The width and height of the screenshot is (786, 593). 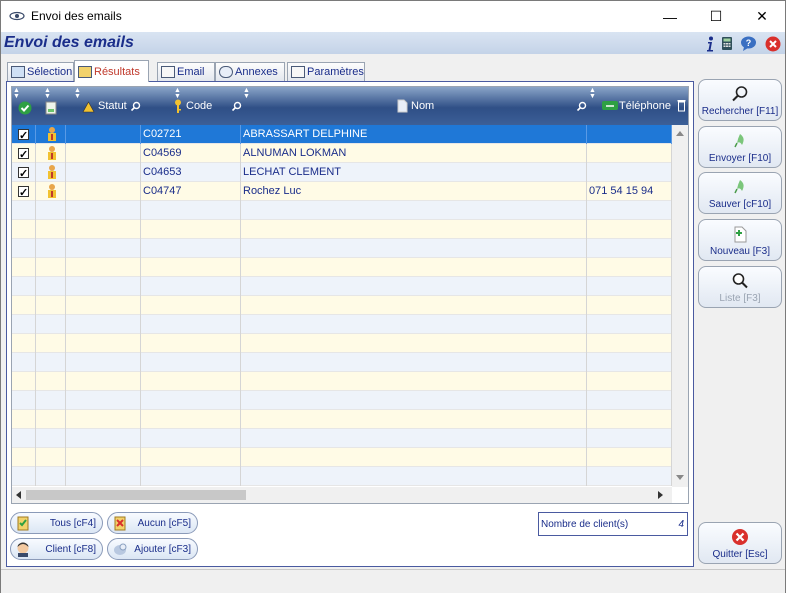 I want to click on nouveau-button: Nouveau [F3], so click(x=740, y=240).